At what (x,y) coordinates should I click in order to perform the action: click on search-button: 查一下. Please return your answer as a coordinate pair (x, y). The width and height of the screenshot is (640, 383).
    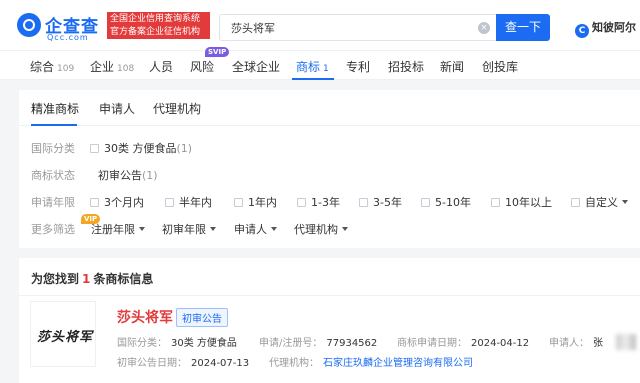
    Looking at the image, I should click on (523, 27).